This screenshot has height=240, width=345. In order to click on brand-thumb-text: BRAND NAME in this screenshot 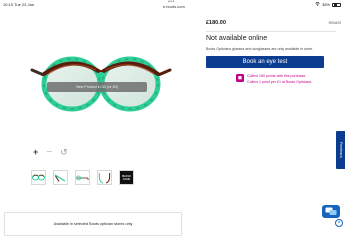, I will do `click(126, 177)`.